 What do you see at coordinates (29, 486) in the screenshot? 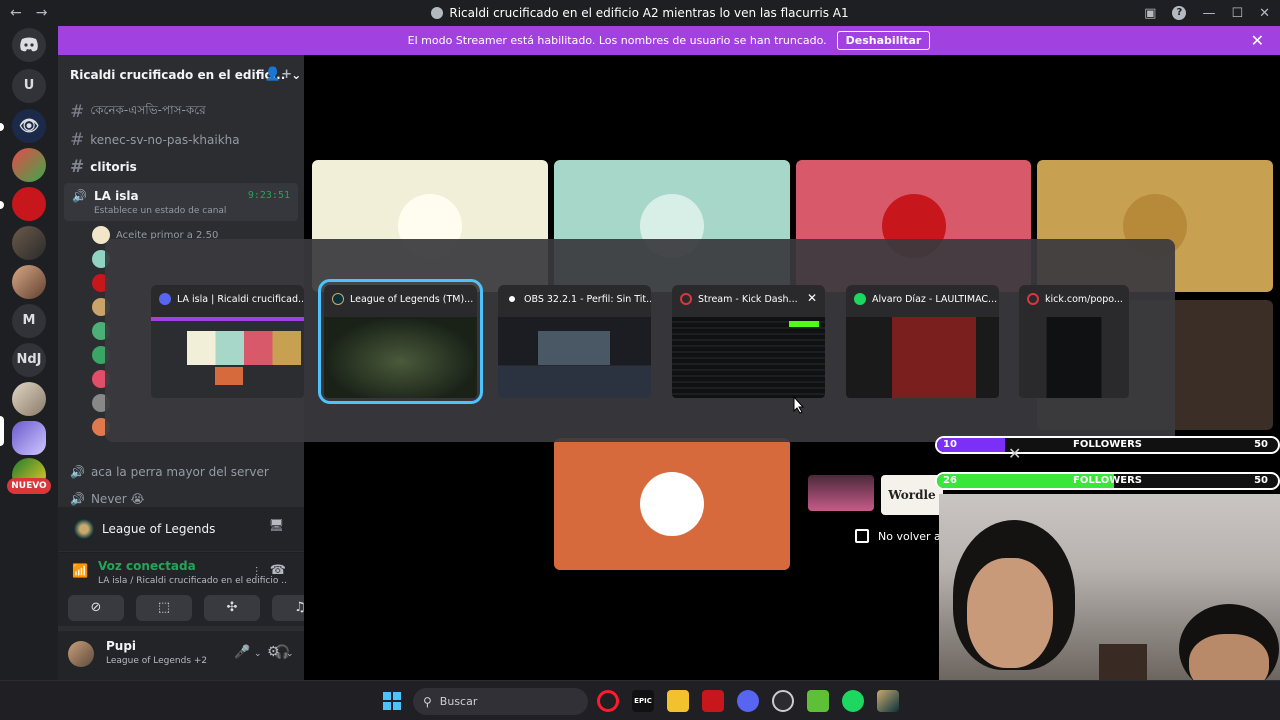
I see `new-badge: NUEVO` at bounding box center [29, 486].